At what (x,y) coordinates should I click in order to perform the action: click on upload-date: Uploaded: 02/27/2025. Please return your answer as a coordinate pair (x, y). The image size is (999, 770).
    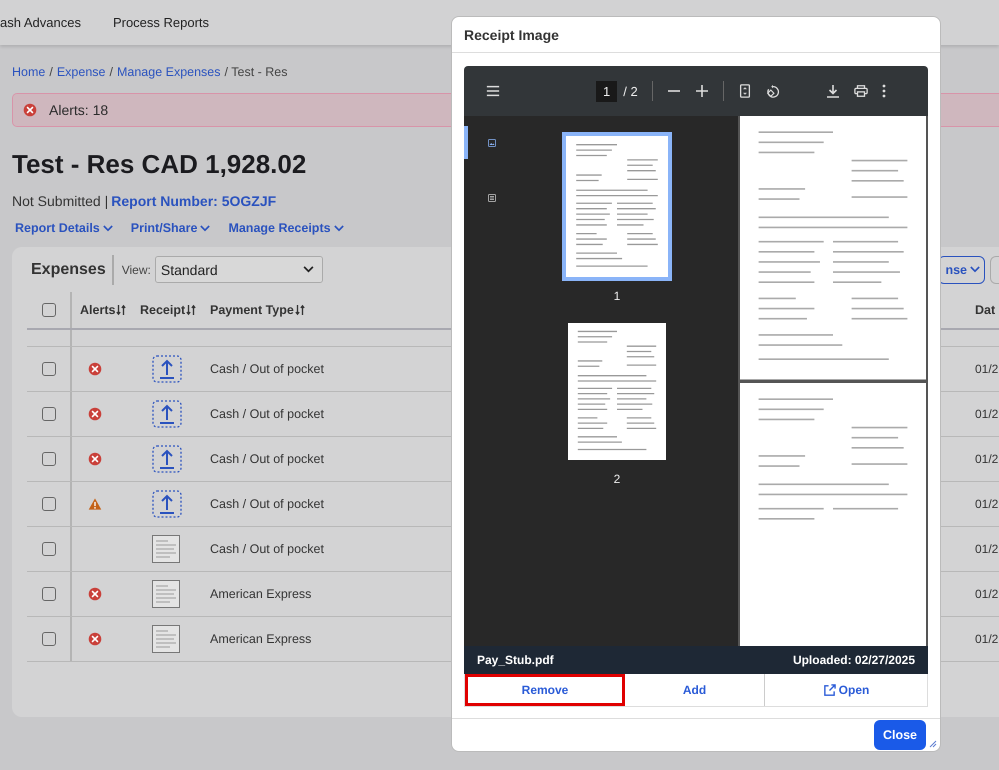
    Looking at the image, I should click on (853, 660).